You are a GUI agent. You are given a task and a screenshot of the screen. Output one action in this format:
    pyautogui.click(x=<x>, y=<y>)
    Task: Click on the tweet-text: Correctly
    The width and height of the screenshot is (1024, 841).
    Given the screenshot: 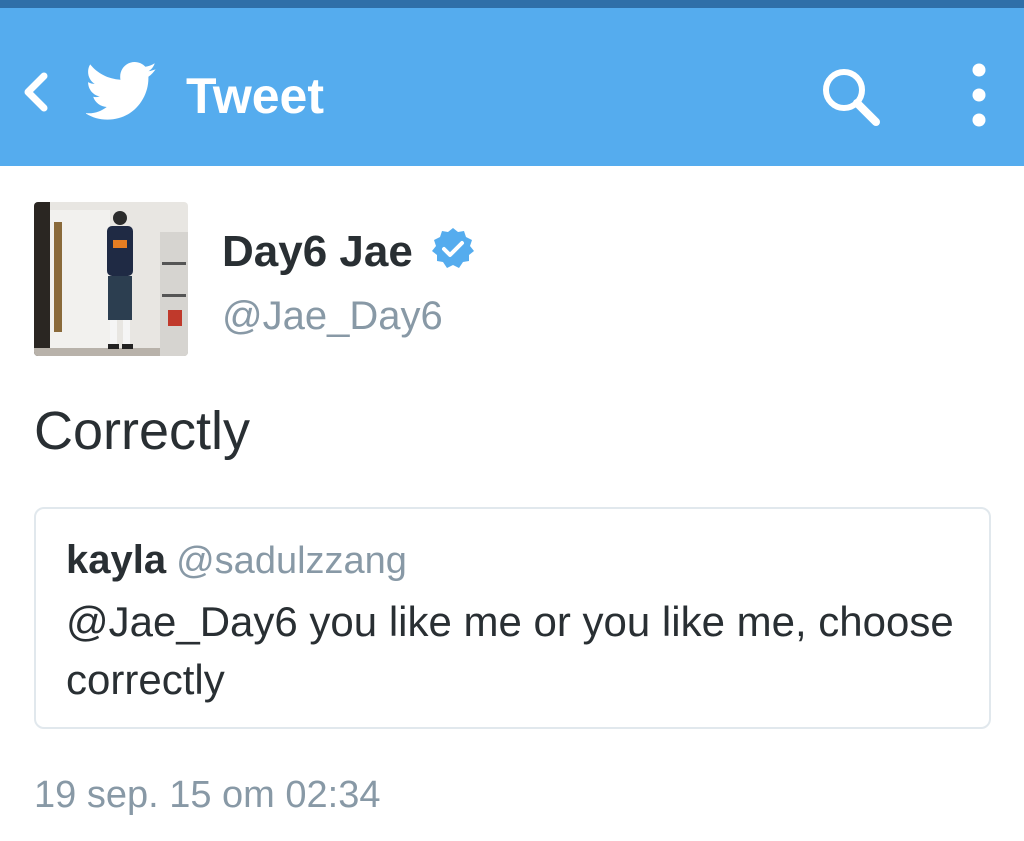 What is the action you would take?
    pyautogui.click(x=142, y=431)
    